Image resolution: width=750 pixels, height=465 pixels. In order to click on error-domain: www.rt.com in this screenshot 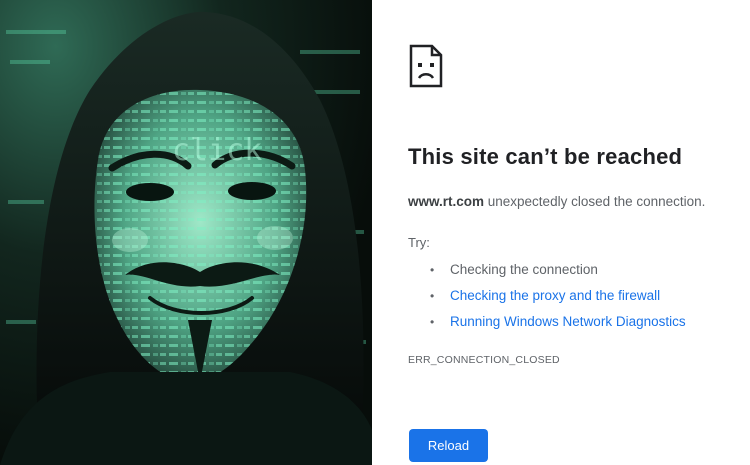, I will do `click(446, 201)`.